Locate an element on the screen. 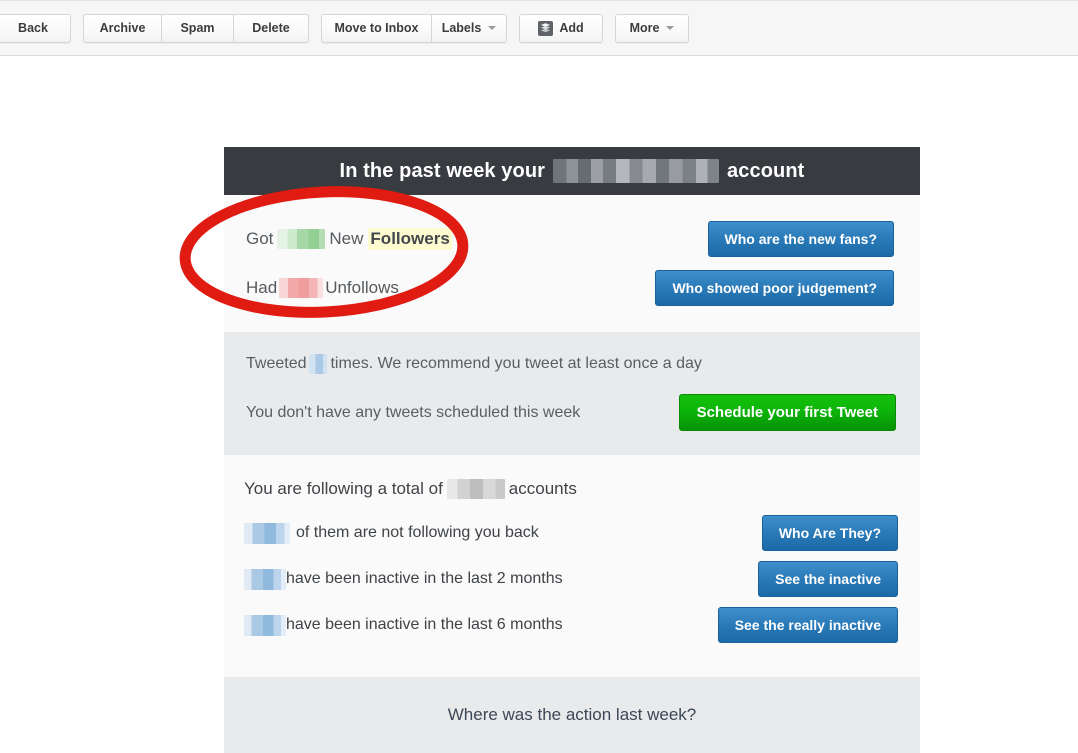 The height and width of the screenshot is (753, 1078). new-followers-middle: New is located at coordinates (346, 238).